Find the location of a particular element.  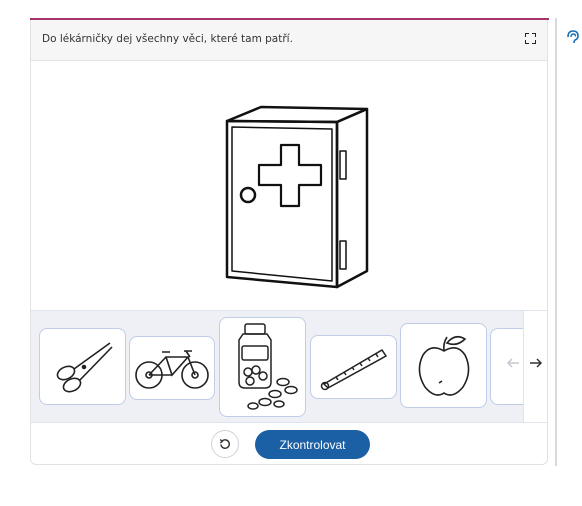

draggable-item-scissors is located at coordinates (82, 366).